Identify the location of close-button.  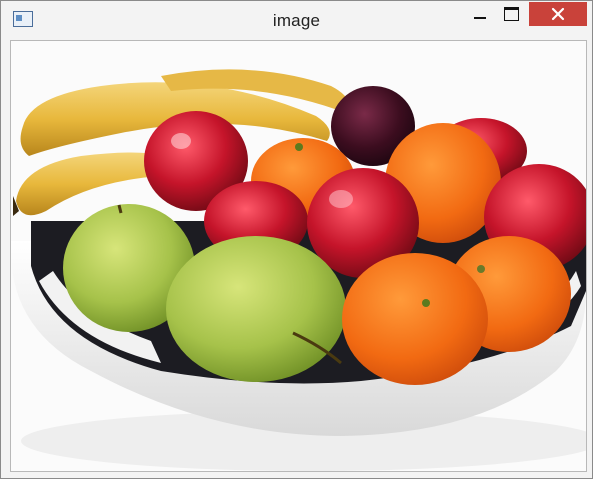
(558, 14).